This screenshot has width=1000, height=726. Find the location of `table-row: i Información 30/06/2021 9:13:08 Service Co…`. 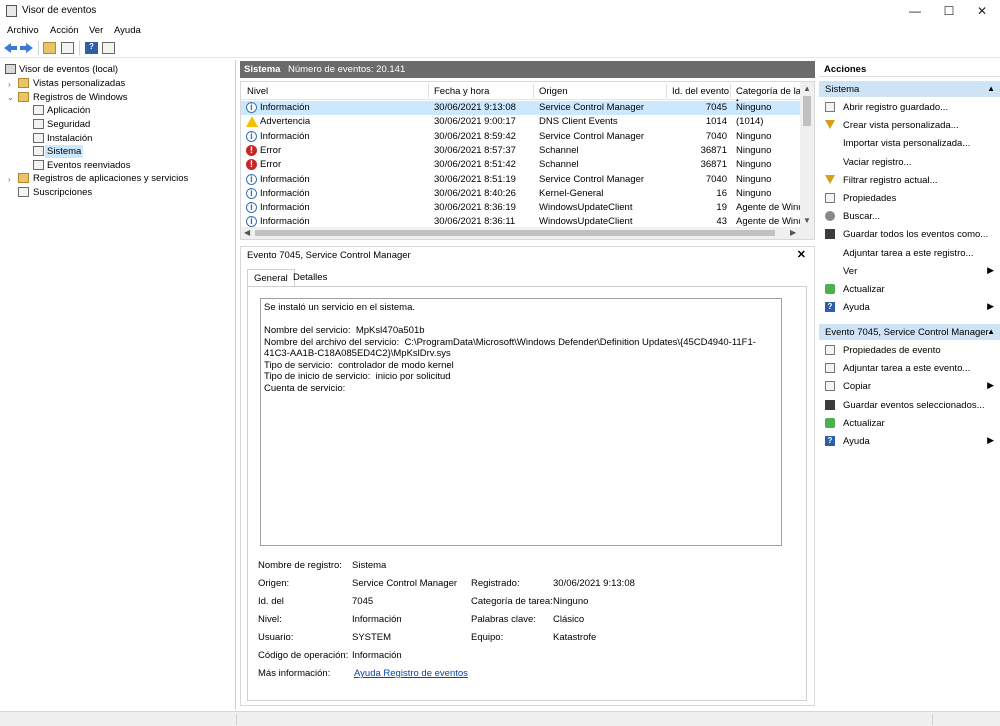

table-row: i Información 30/06/2021 9:13:08 Service Co… is located at coordinates (521, 108).